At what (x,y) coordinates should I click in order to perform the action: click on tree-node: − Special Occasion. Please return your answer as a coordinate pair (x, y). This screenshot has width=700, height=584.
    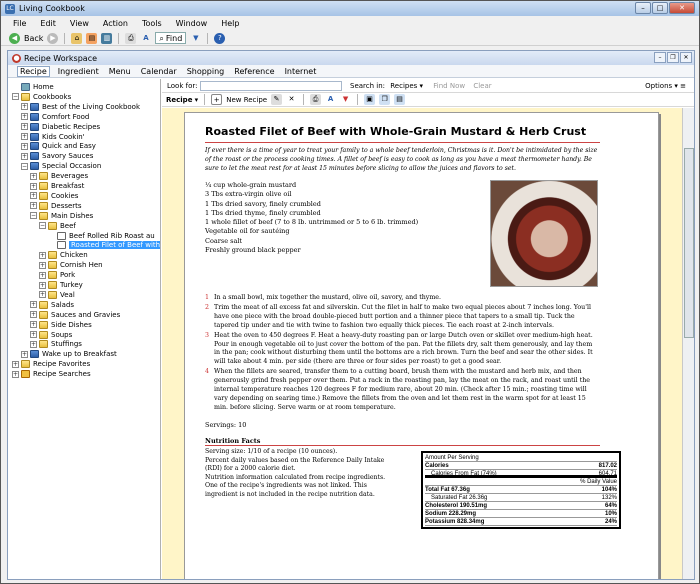
    Looking at the image, I should click on (61, 166).